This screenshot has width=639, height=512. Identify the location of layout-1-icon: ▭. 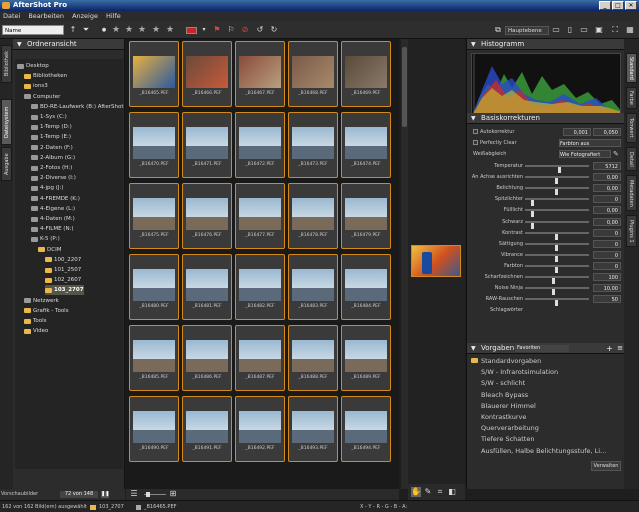
(556, 30).